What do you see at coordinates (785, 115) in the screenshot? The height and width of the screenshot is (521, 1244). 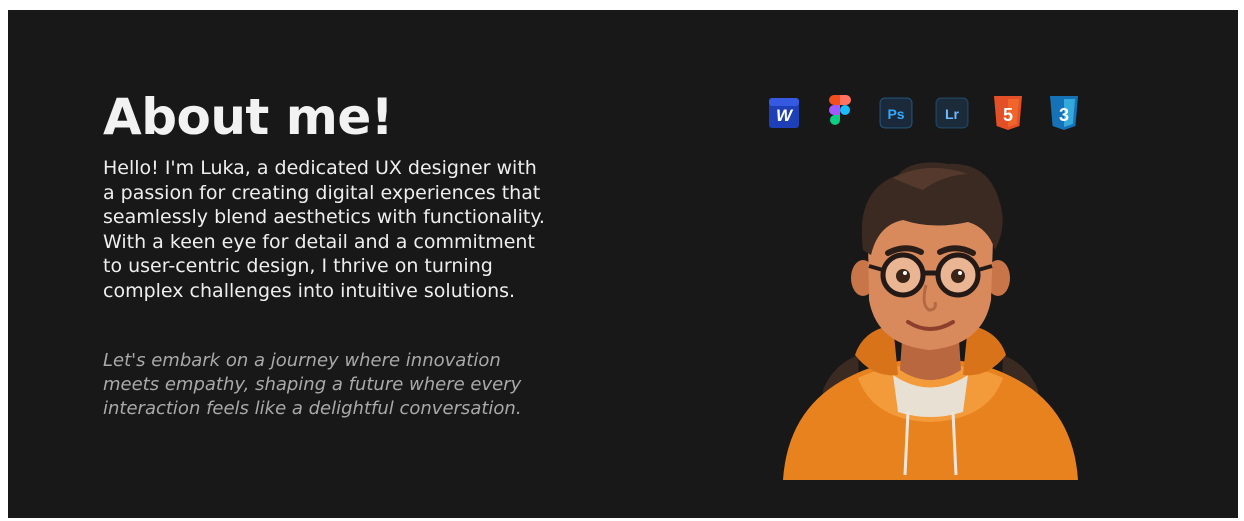 I see `word-icon-label: W` at bounding box center [785, 115].